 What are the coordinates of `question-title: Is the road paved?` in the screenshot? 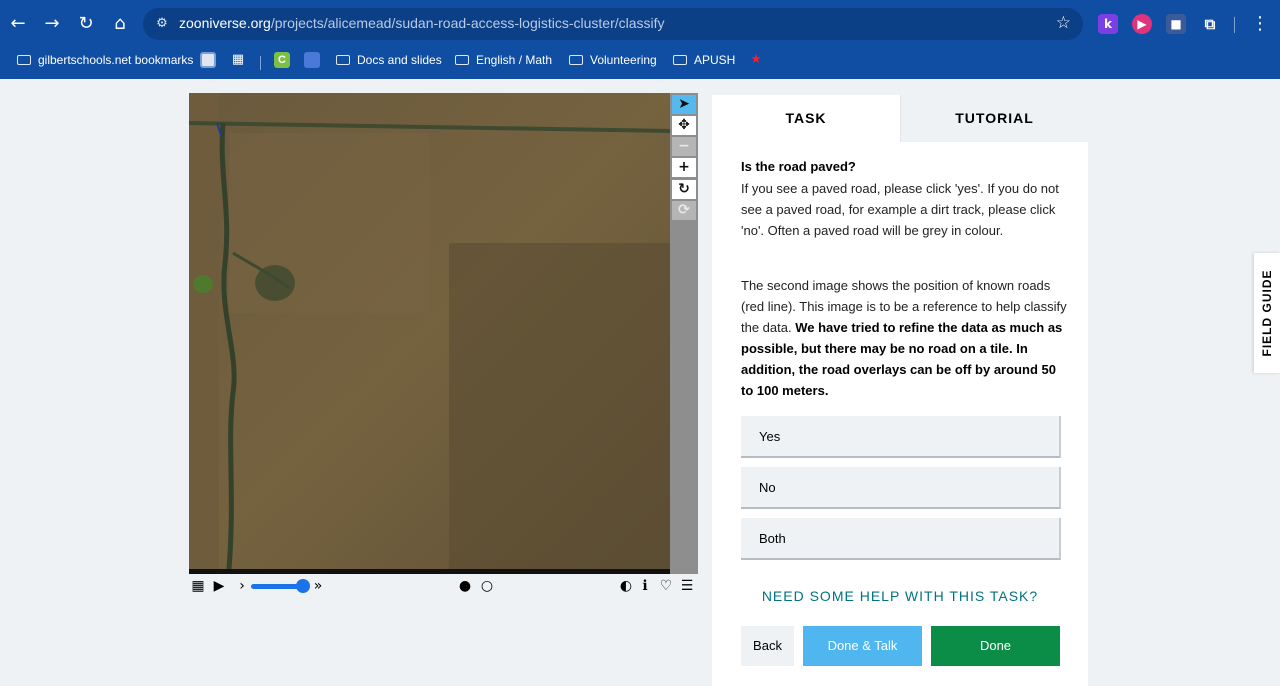 It's located at (798, 166).